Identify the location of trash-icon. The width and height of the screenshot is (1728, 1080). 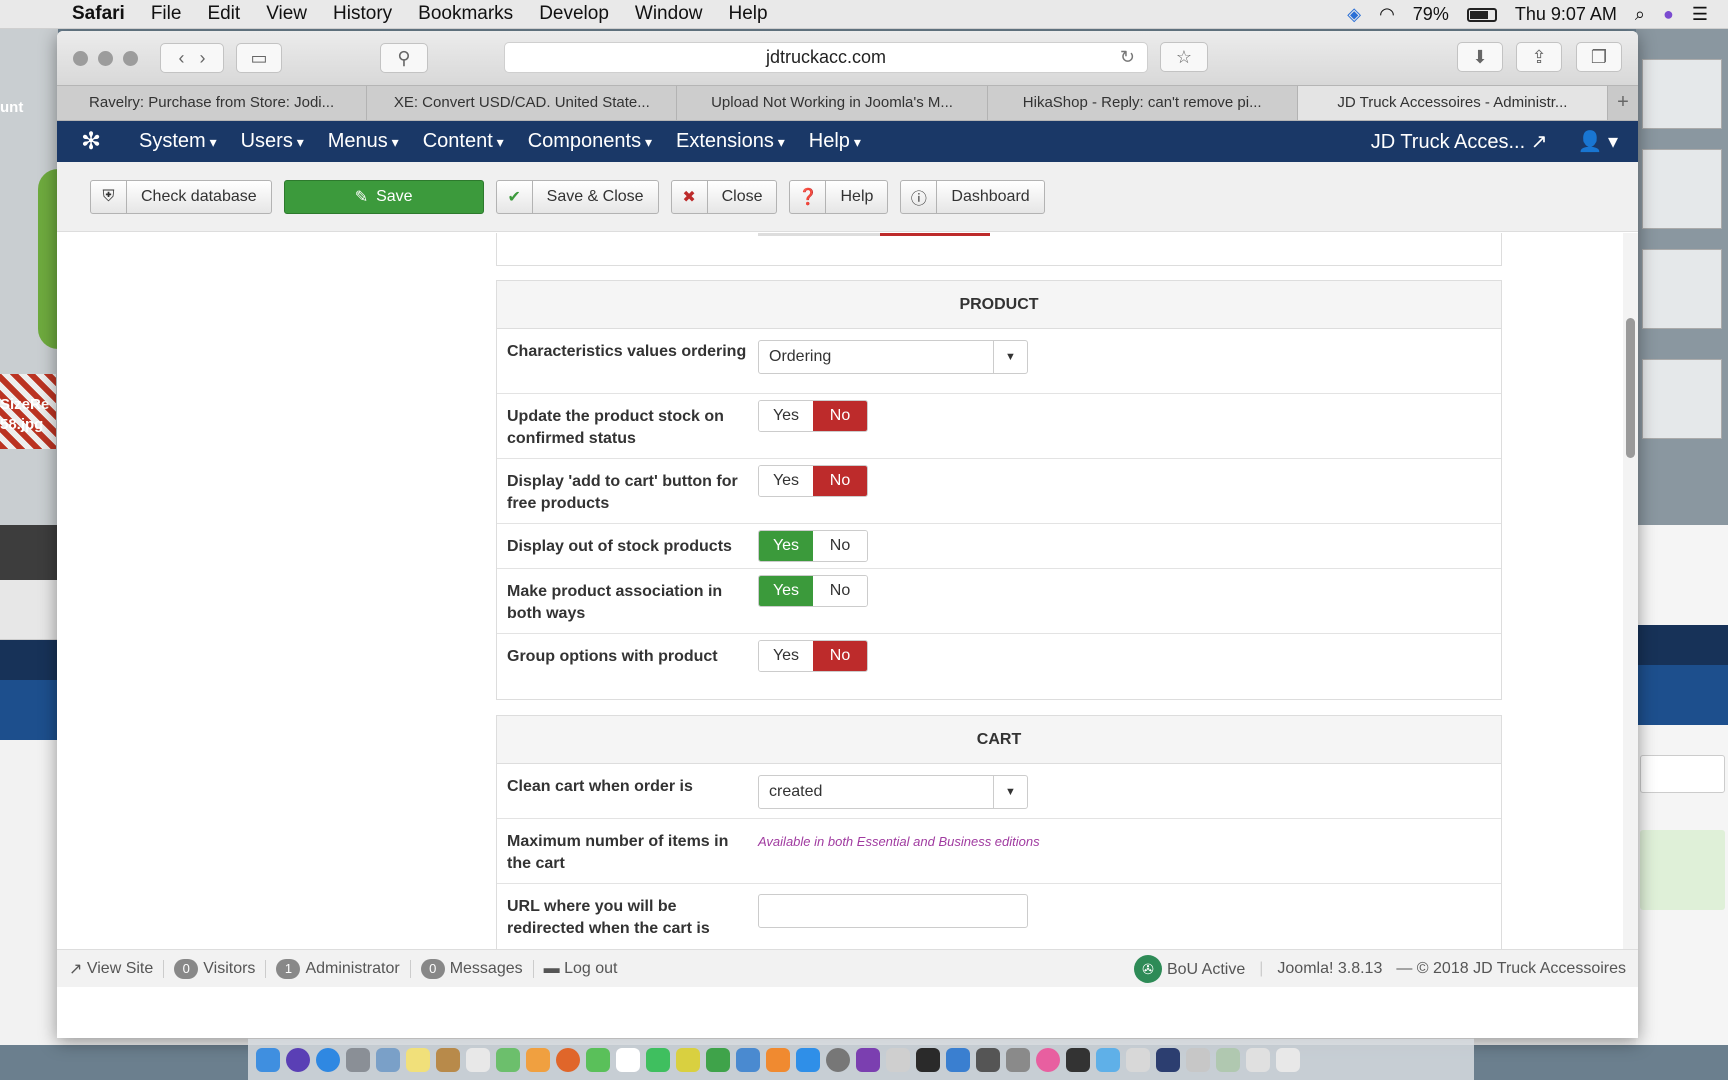
(1288, 1059).